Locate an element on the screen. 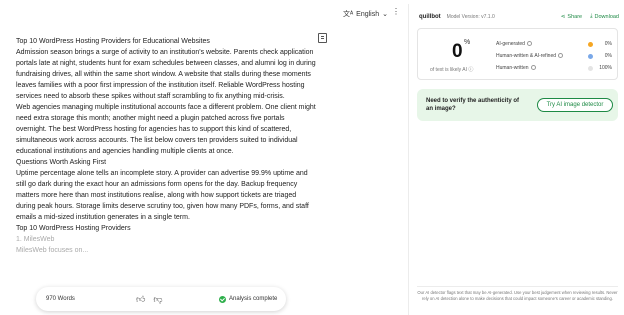 This screenshot has height=315, width=624. share-button: ⋖ Share is located at coordinates (571, 16).